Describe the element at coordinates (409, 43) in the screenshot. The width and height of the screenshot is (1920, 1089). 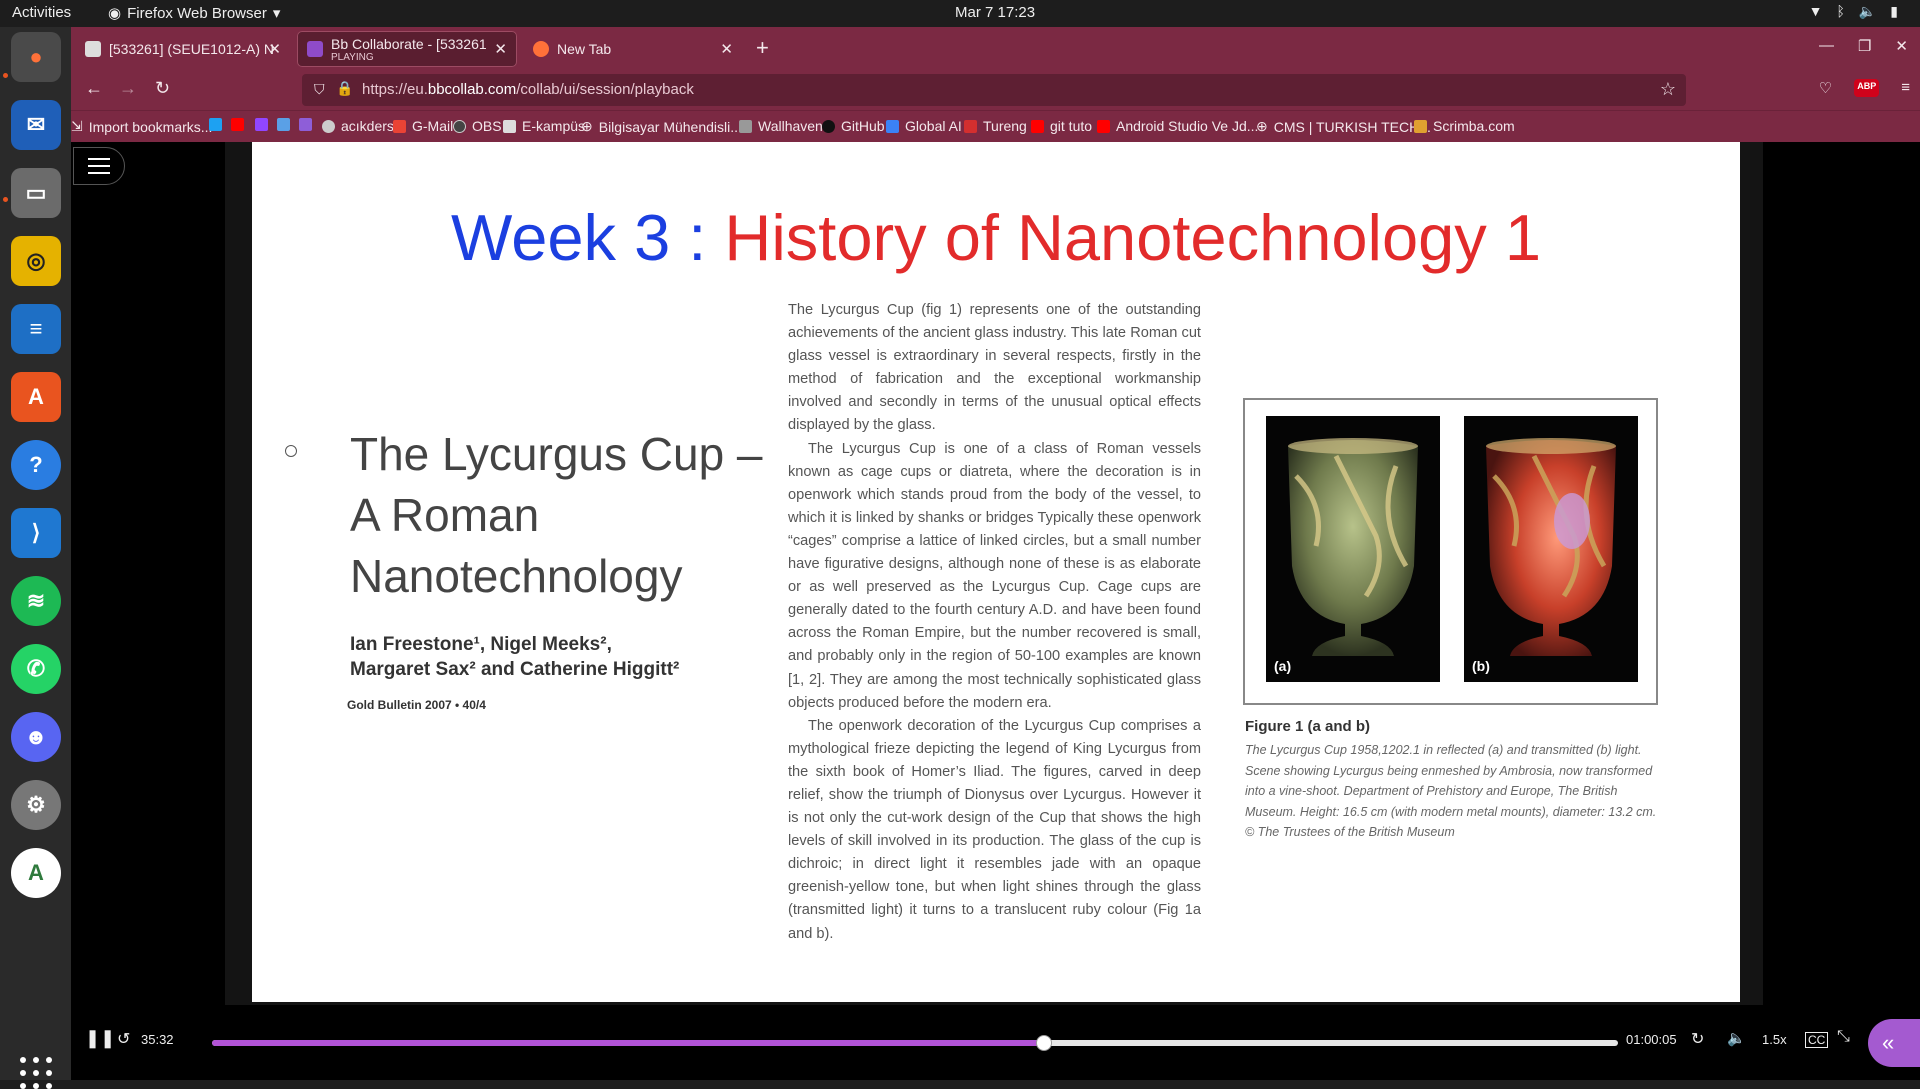
I see `tab-title: Bb Collaborate - [533261` at that location.